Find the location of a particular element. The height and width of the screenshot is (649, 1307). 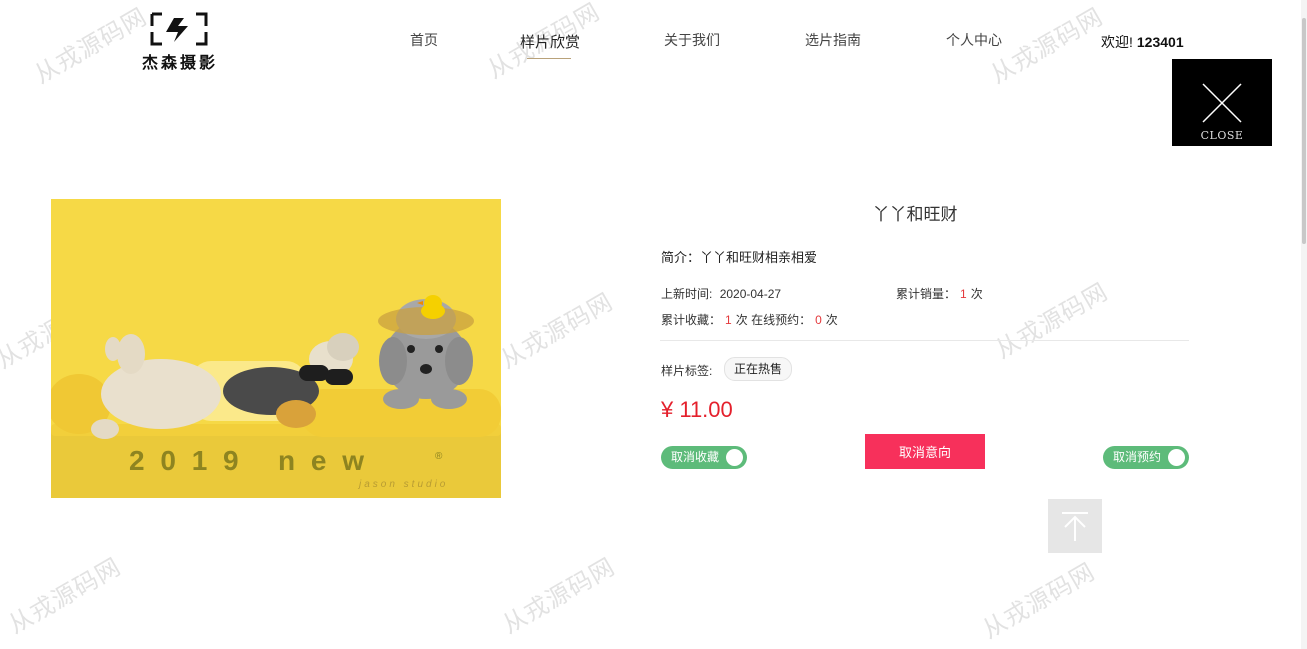

unfavorite-toggle: 取消收藏 is located at coordinates (704, 457).